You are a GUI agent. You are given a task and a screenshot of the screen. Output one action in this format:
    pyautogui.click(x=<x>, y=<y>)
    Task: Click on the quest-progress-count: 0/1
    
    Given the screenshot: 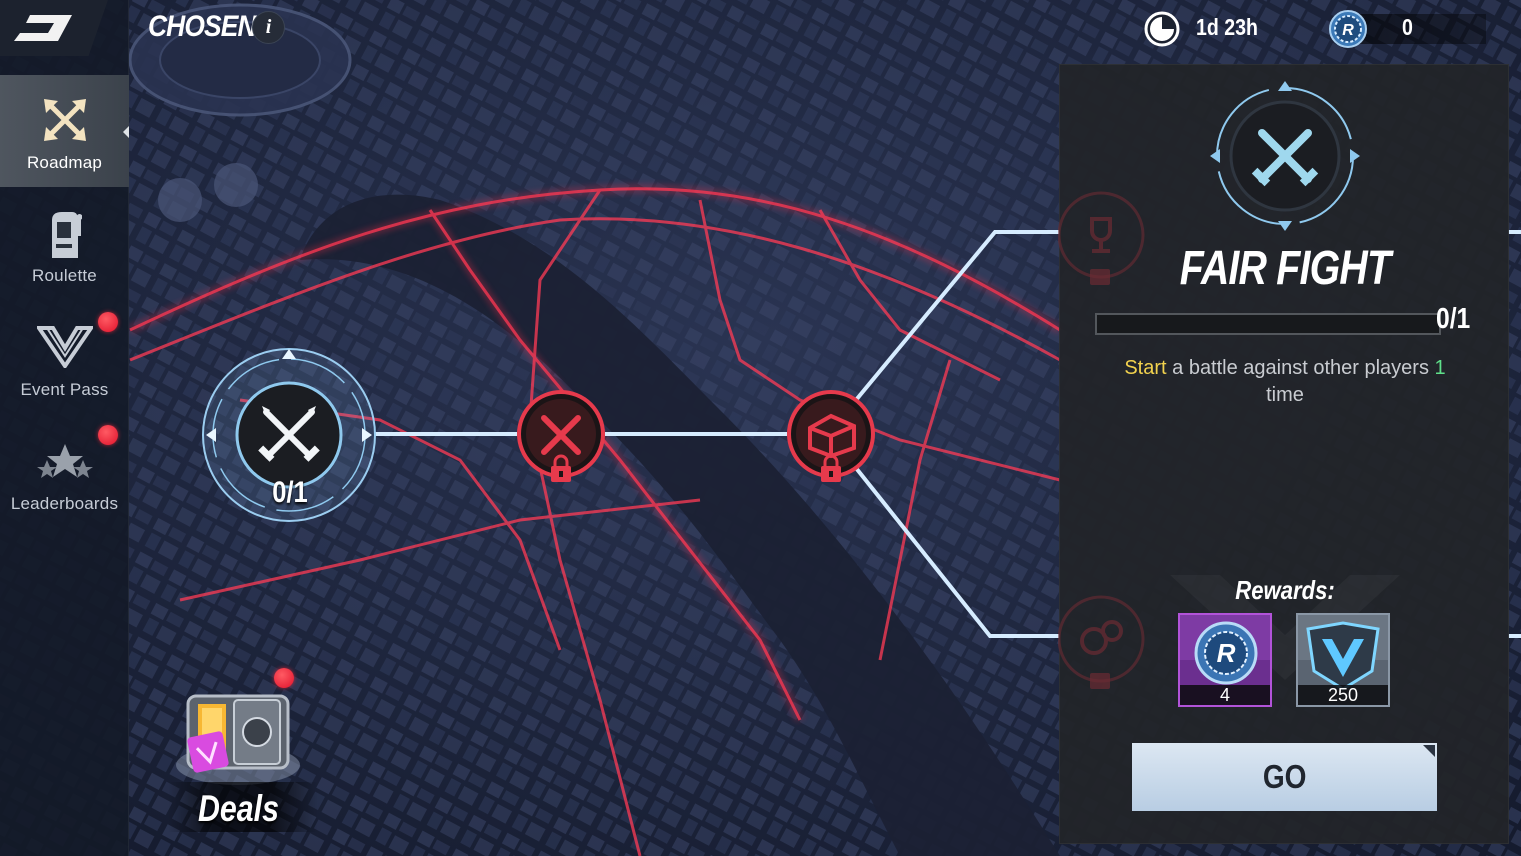 What is the action you would take?
    pyautogui.click(x=1453, y=319)
    